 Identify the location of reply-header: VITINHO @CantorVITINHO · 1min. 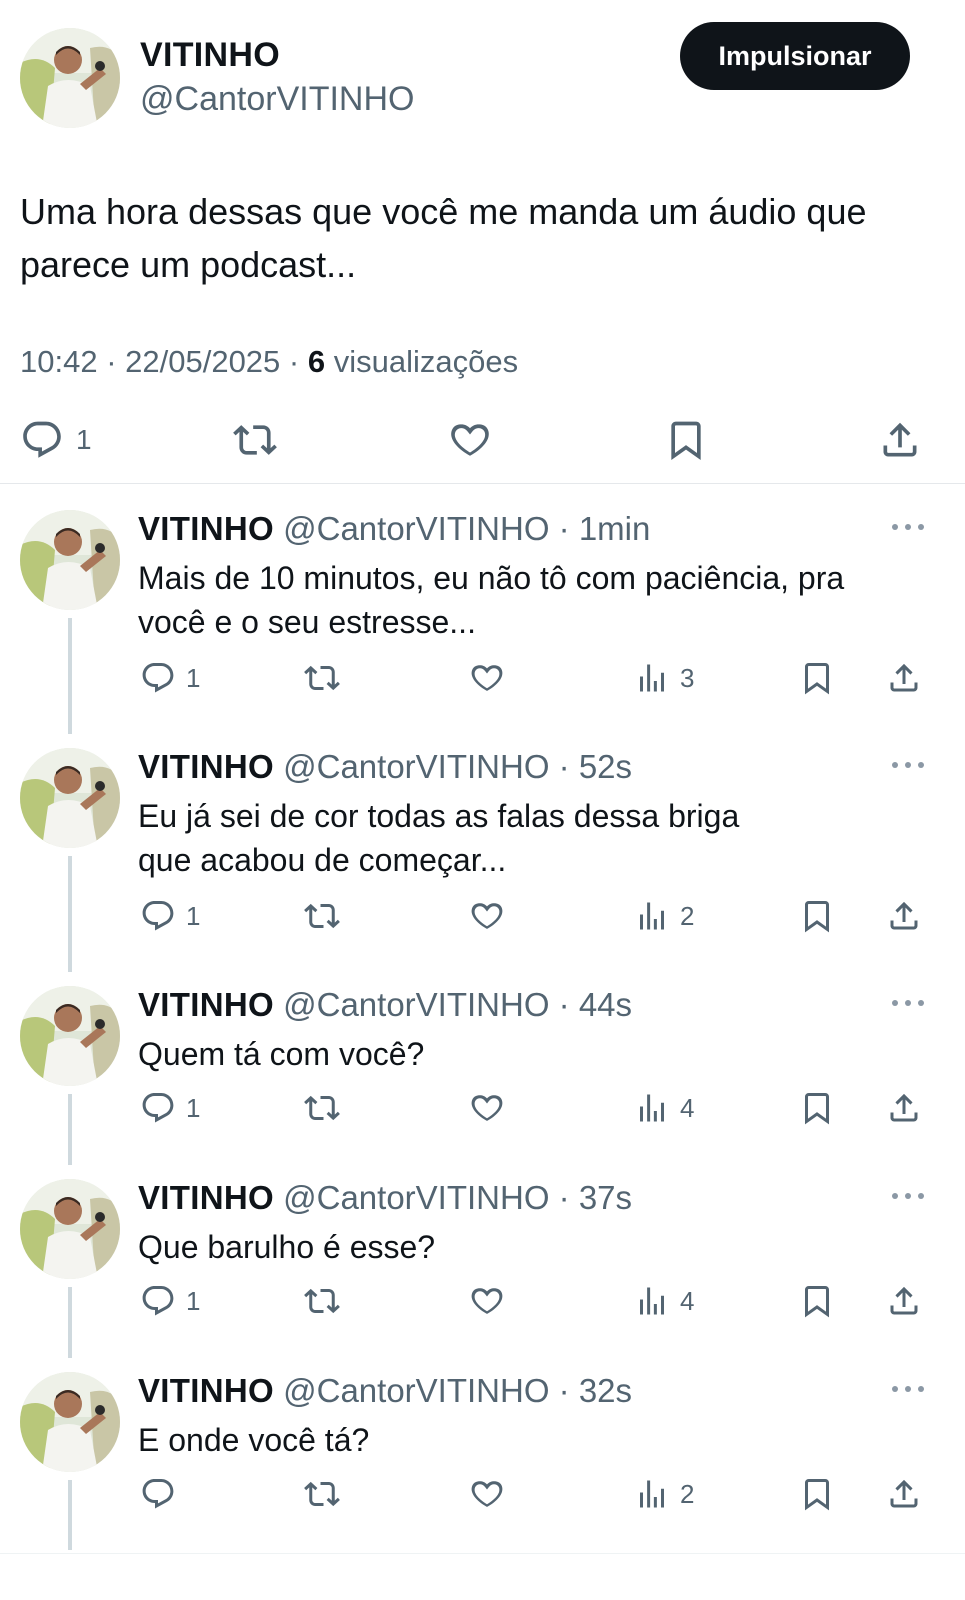
(394, 529).